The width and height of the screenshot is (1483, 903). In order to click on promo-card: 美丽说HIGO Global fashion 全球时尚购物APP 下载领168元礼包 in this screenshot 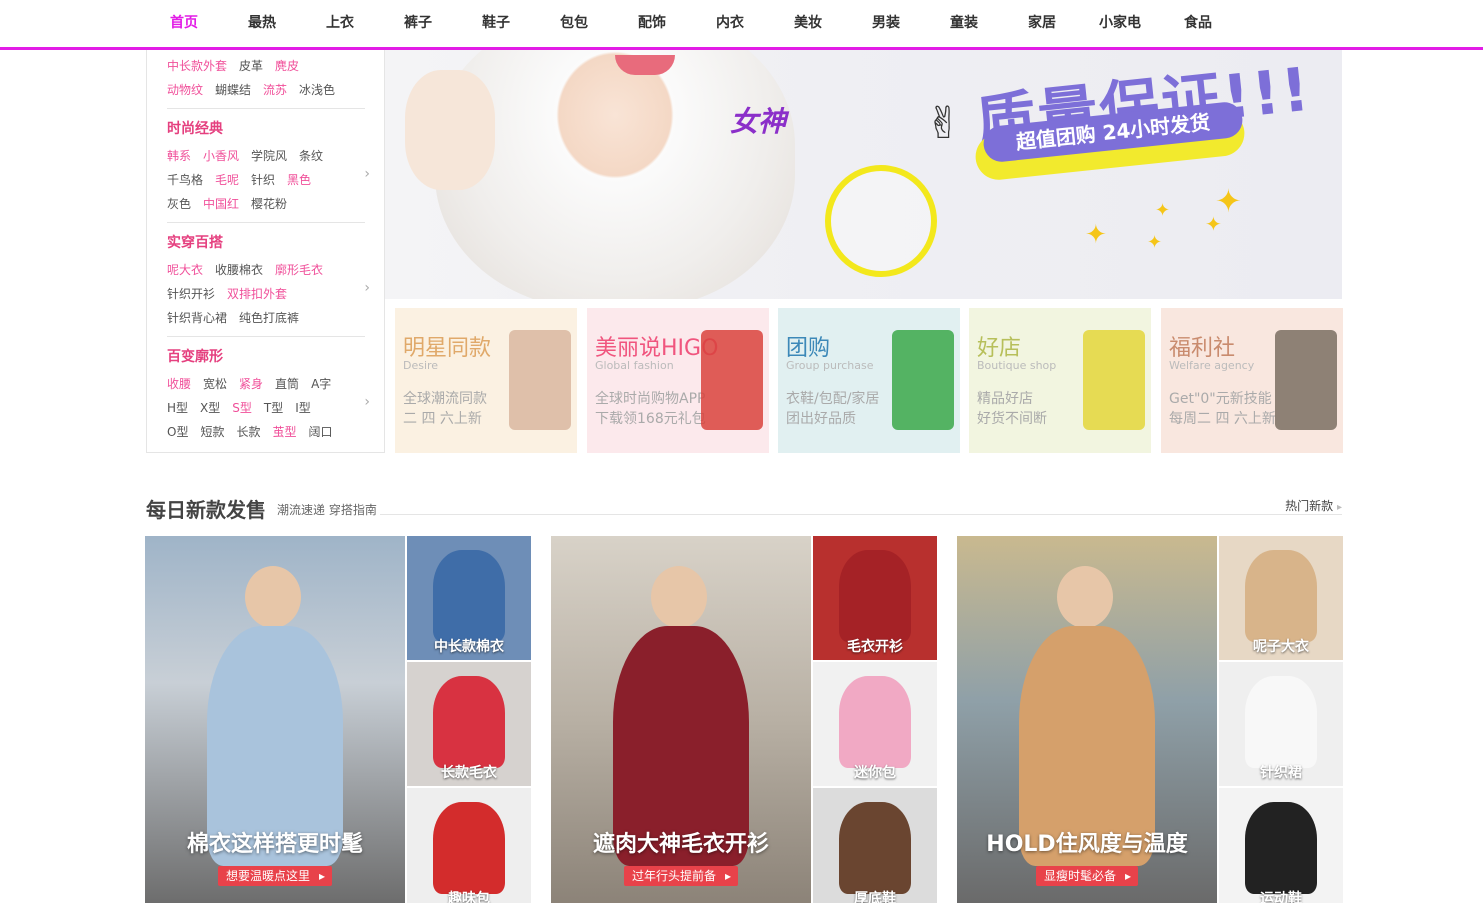, I will do `click(678, 380)`.